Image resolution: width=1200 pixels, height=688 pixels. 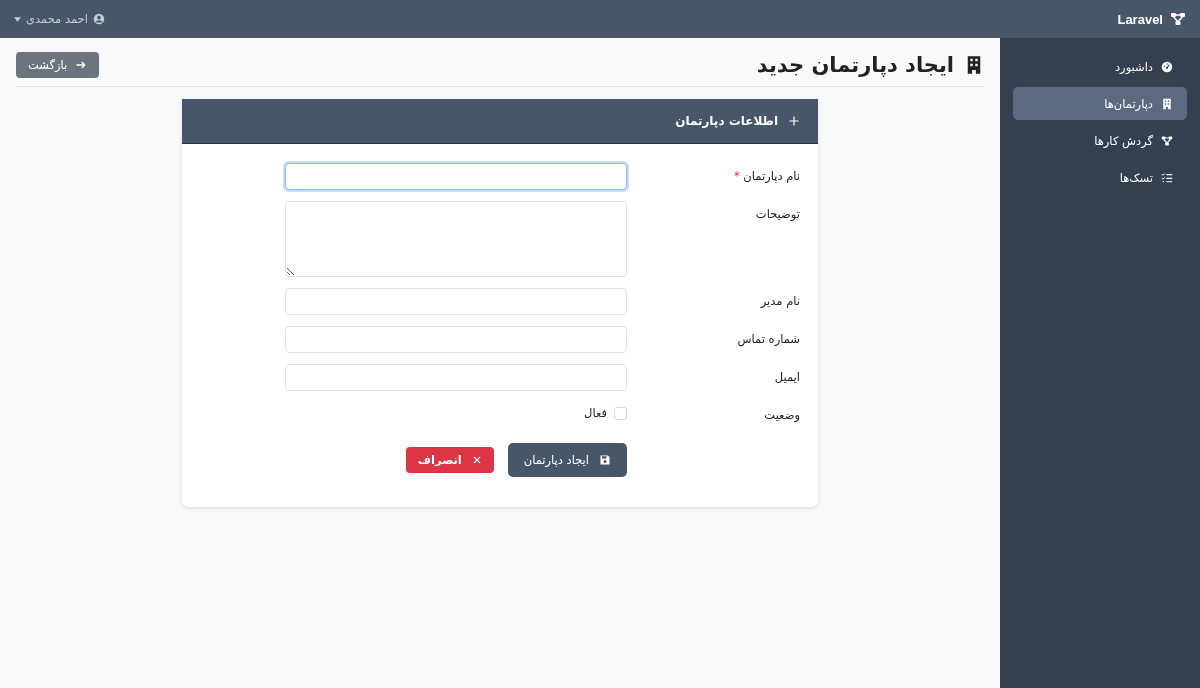 What do you see at coordinates (59, 19) in the screenshot?
I see `user-menu: احمد محمدی` at bounding box center [59, 19].